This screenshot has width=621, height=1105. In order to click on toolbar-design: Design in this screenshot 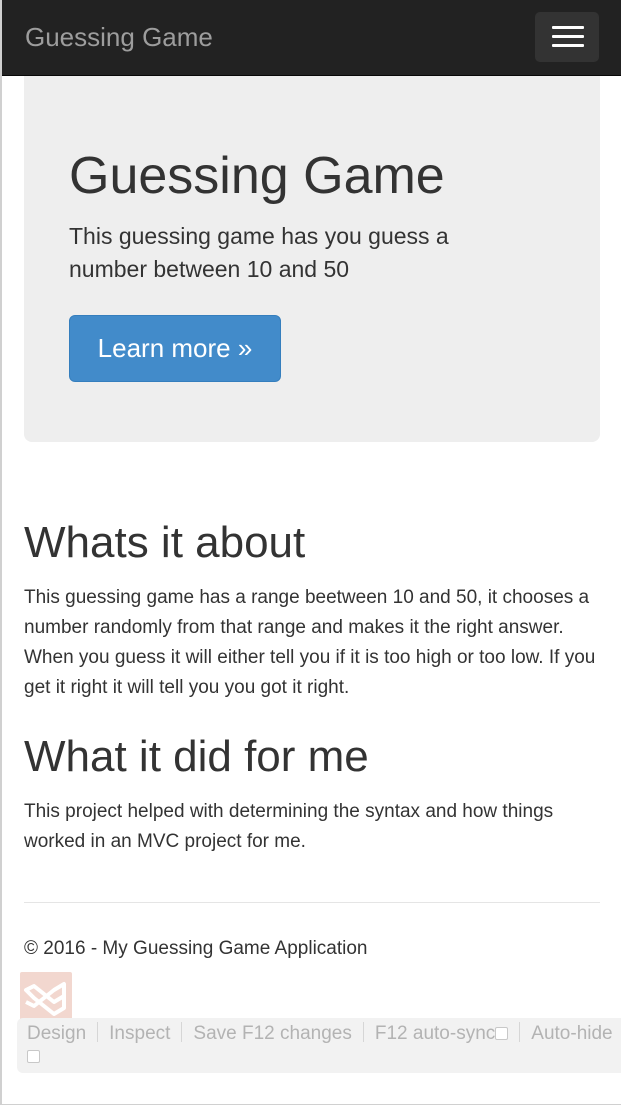, I will do `click(56, 1033)`.